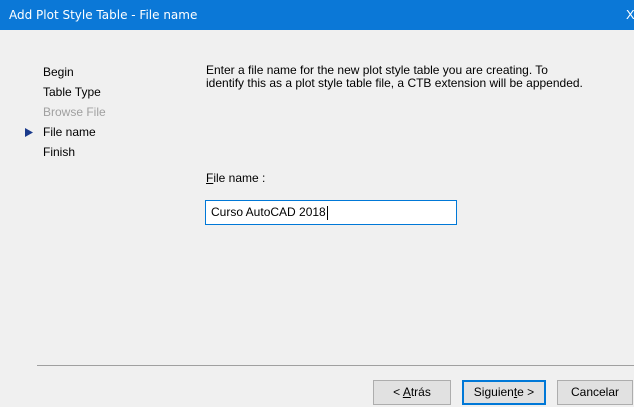 This screenshot has height=407, width=634. I want to click on footer-separator, so click(335, 365).